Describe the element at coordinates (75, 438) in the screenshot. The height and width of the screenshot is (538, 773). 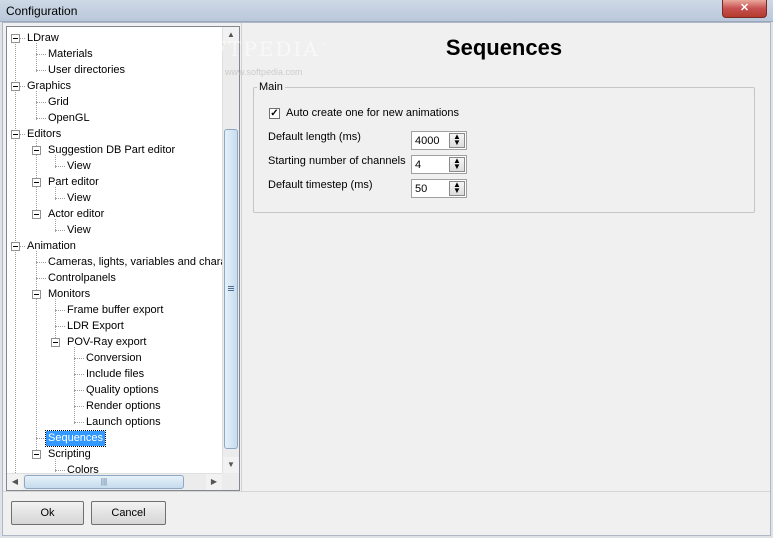
I see `tree-item-sequences: Sequences` at that location.